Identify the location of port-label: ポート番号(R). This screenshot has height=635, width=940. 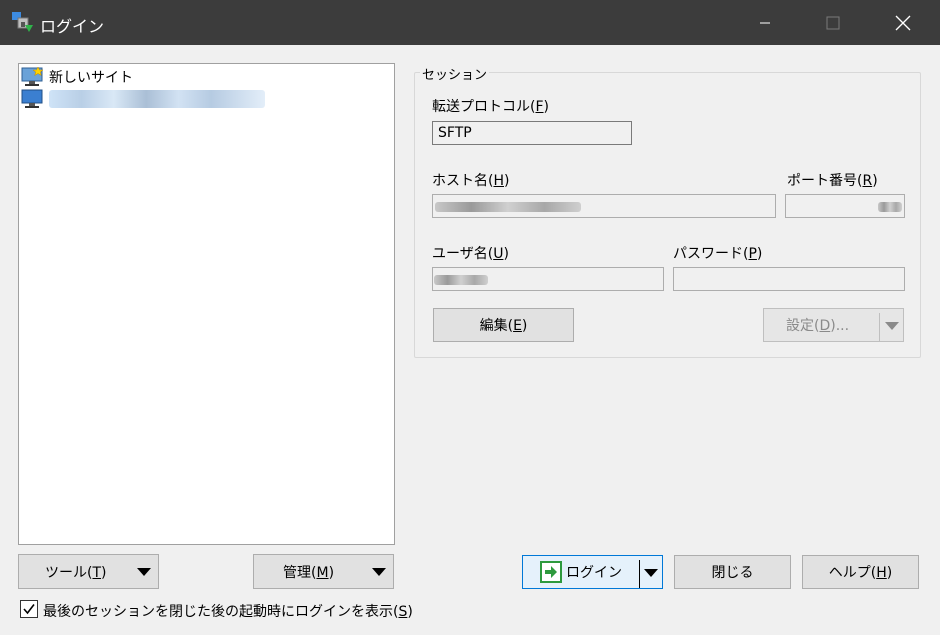
(832, 181).